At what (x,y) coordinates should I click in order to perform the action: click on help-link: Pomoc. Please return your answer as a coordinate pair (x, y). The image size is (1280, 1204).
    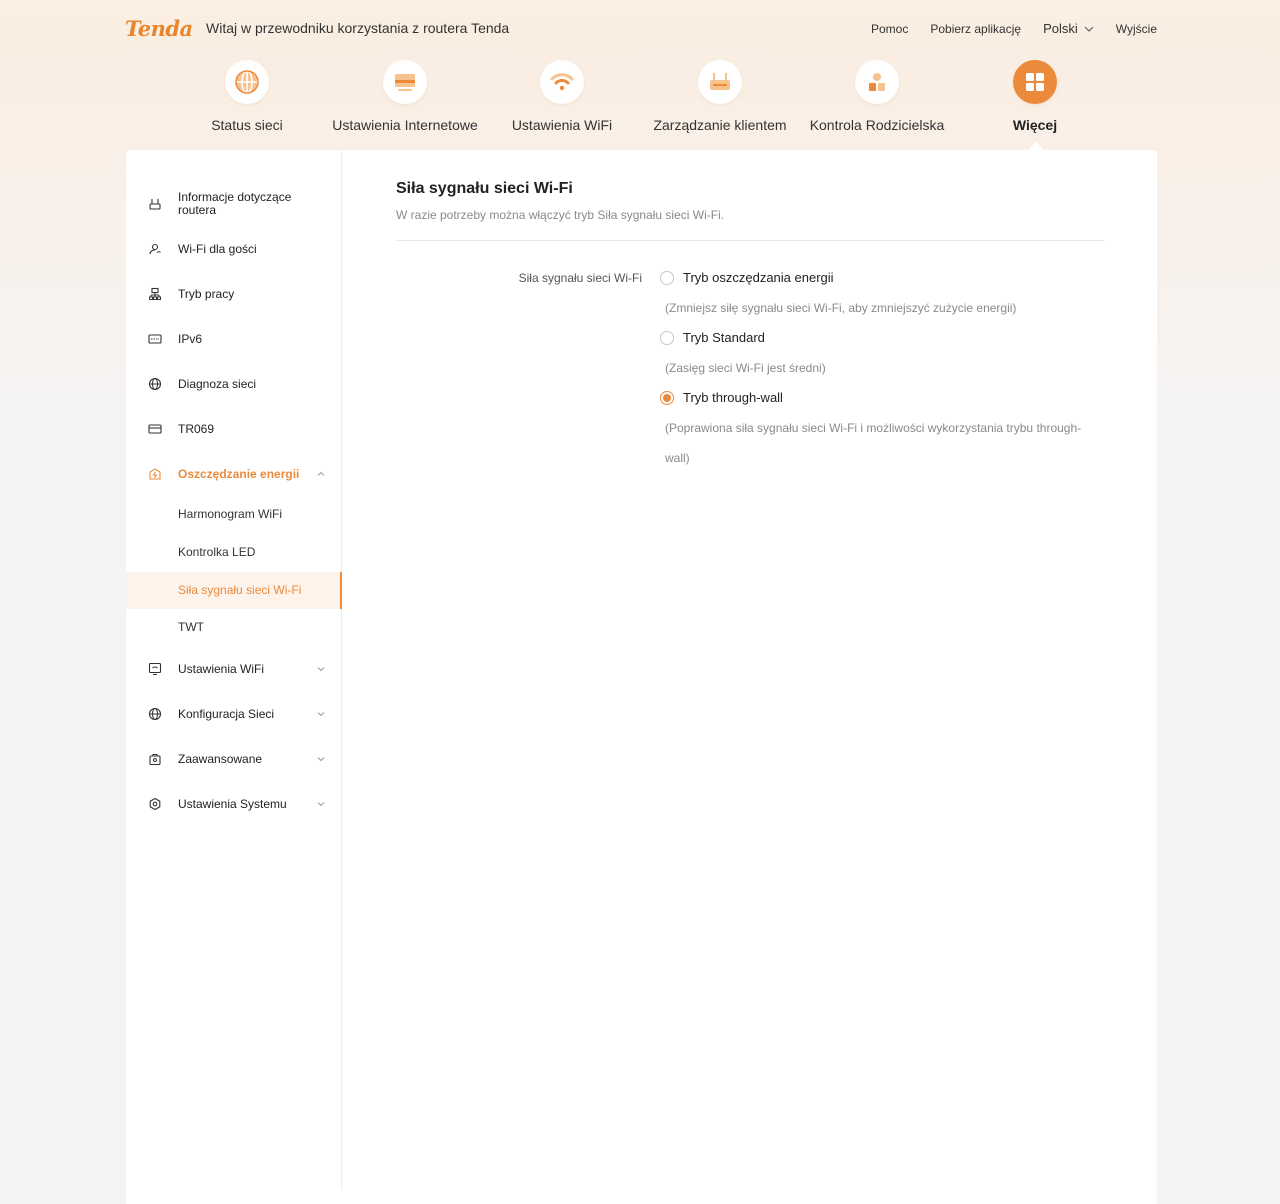
    Looking at the image, I should click on (889, 29).